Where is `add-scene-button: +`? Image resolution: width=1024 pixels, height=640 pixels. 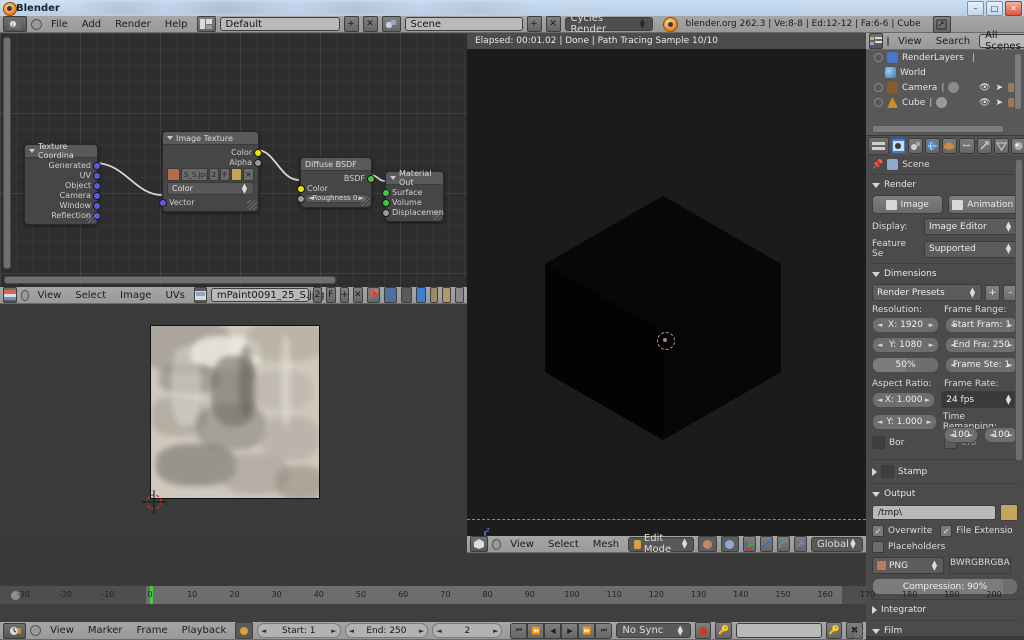 add-scene-button: + is located at coordinates (534, 24).